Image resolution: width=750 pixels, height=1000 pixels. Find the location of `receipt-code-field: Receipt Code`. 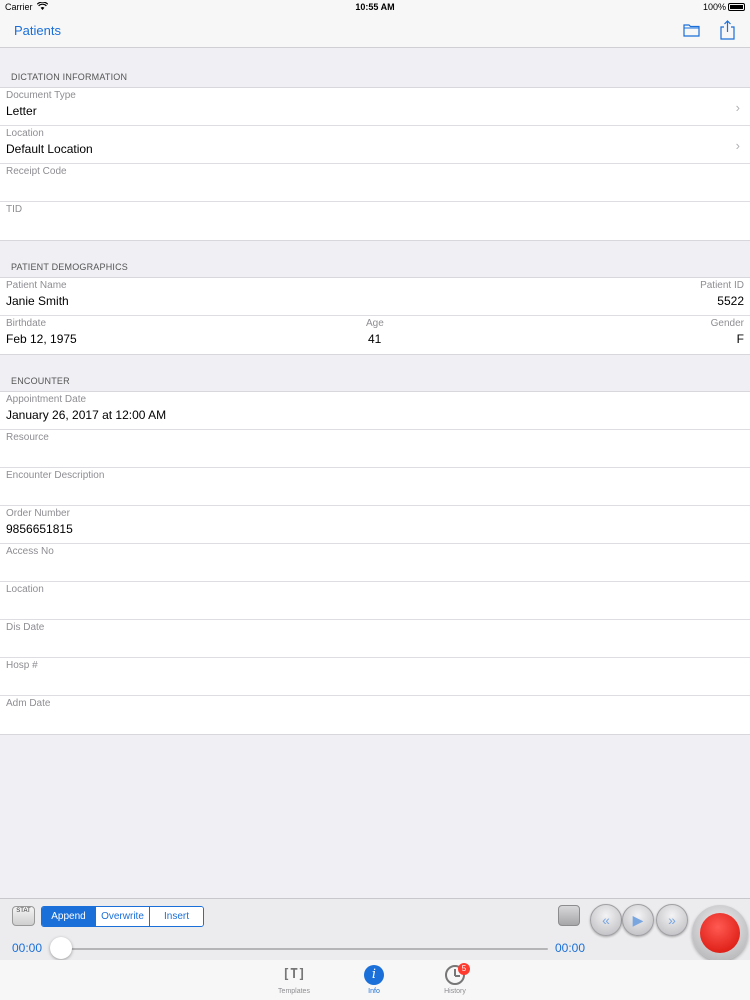

receipt-code-field: Receipt Code is located at coordinates (375, 183).